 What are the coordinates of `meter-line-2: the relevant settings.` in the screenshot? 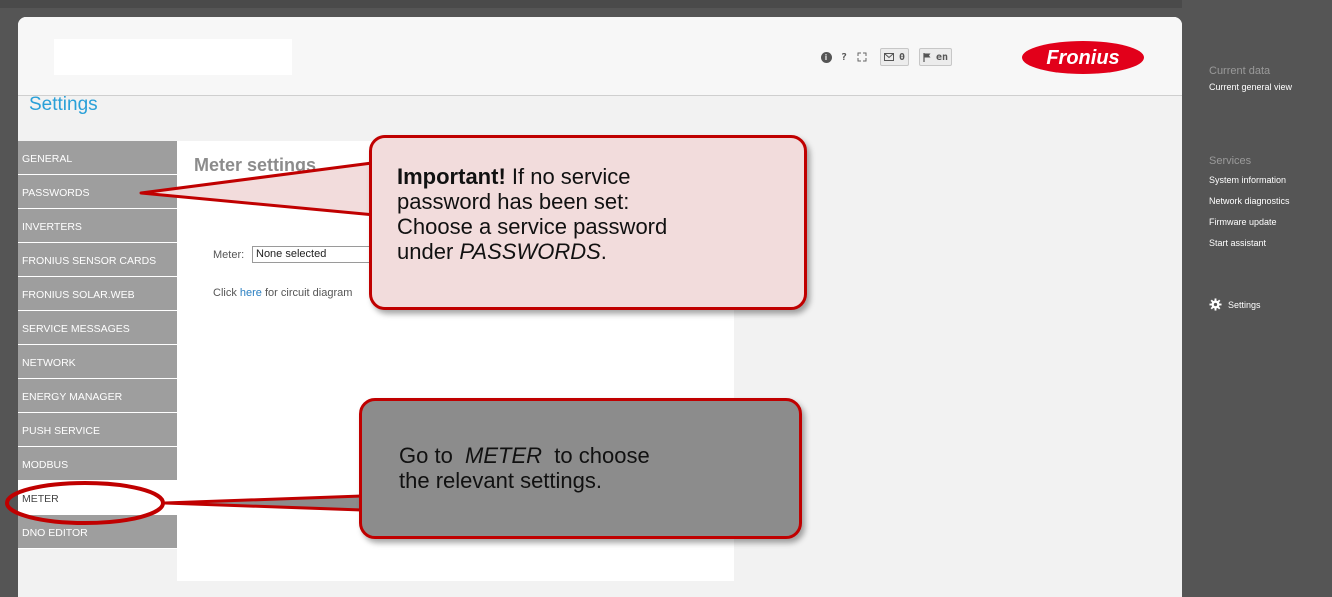 It's located at (501, 480).